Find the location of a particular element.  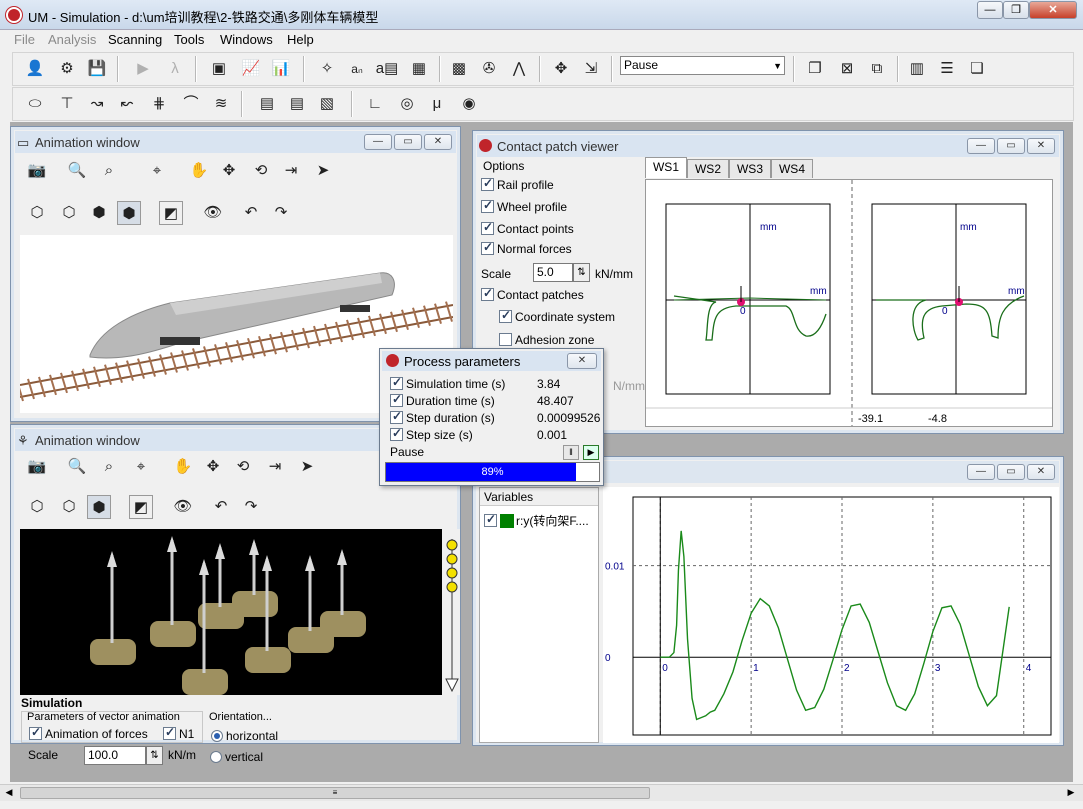

menu-tools: Tools is located at coordinates (189, 39).